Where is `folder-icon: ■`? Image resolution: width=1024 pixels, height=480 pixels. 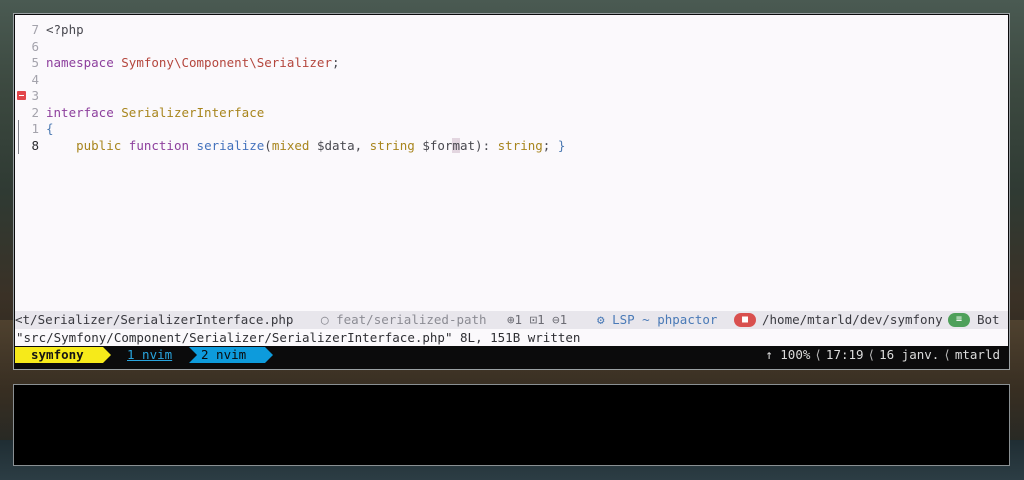 folder-icon: ■ is located at coordinates (745, 320).